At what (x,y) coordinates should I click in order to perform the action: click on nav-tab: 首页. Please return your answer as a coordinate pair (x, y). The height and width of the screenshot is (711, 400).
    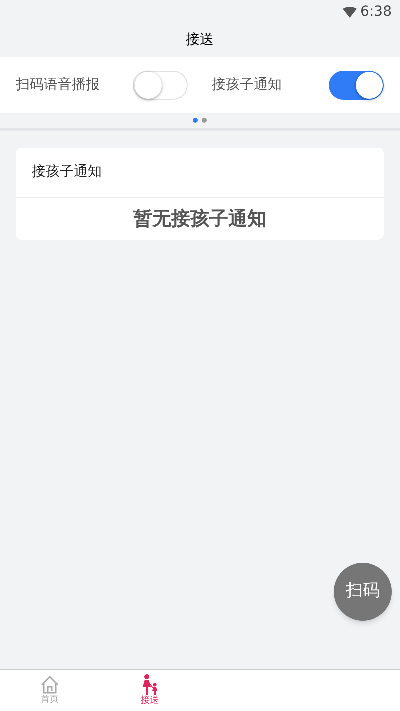
    Looking at the image, I should click on (50, 690).